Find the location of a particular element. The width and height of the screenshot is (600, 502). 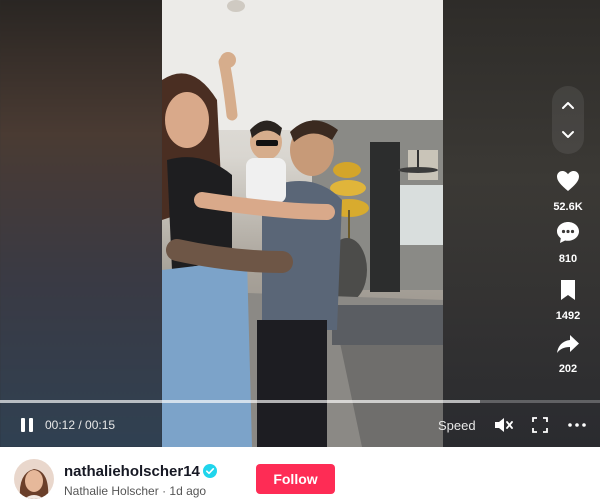

chevron-down-icon is located at coordinates (568, 134).